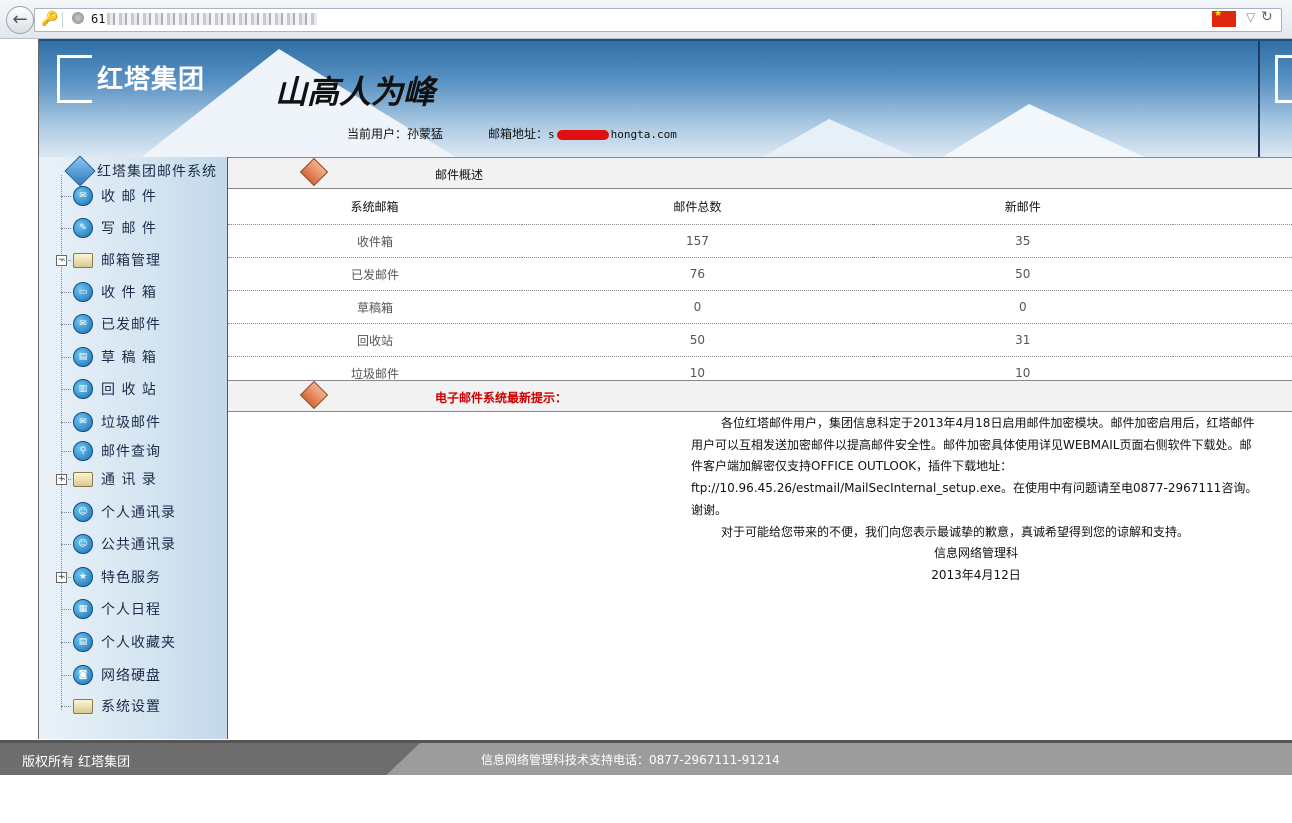  I want to click on mail-address-domain: hongta.com, so click(643, 134).